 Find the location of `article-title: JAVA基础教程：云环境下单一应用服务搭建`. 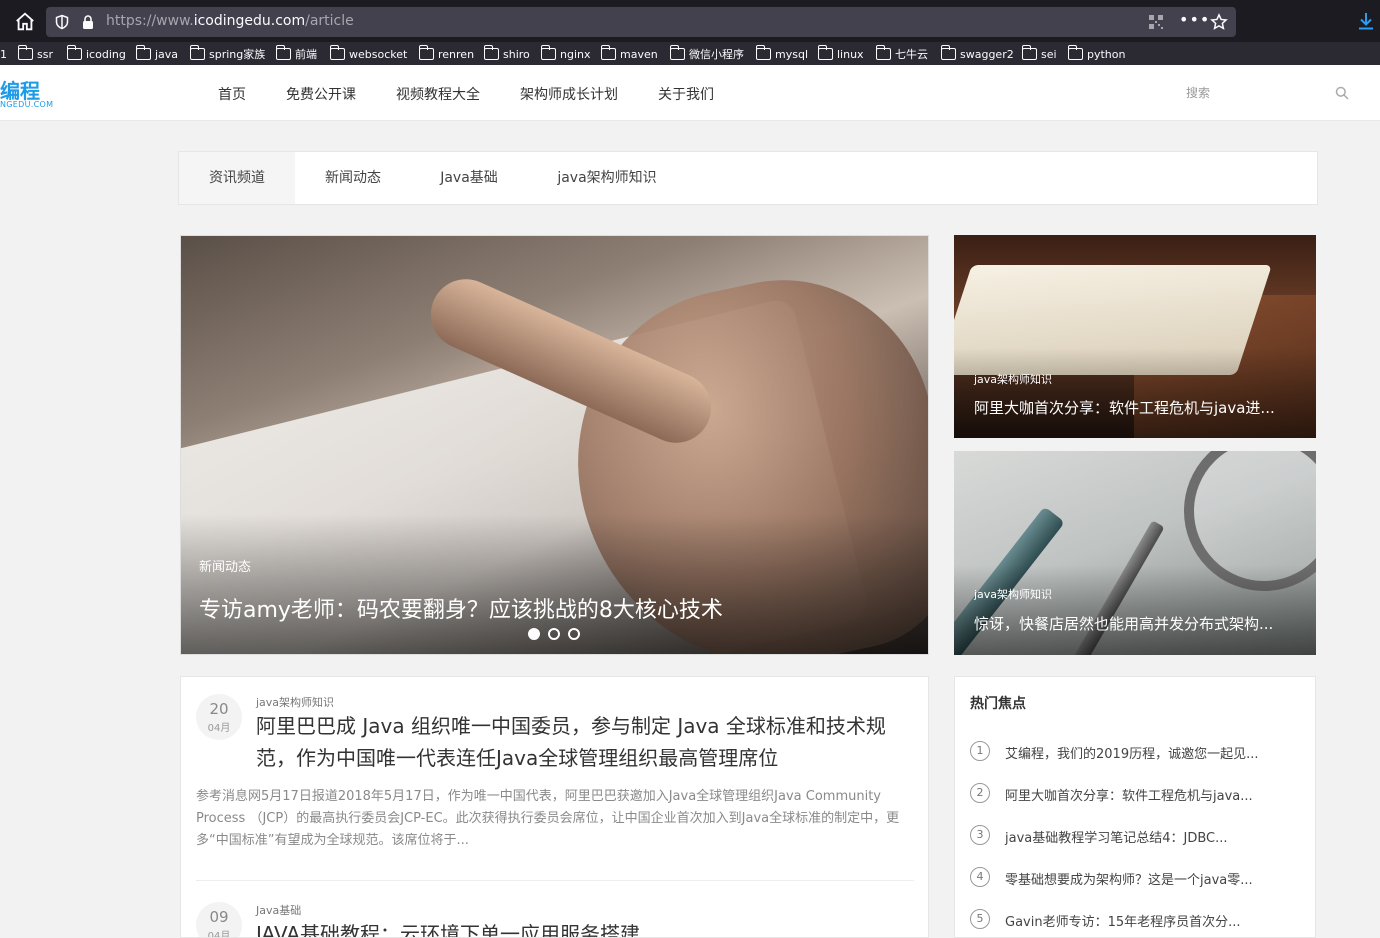

article-title: JAVA基础教程：云环境下单一应用服务搭建 is located at coordinates (586, 927).